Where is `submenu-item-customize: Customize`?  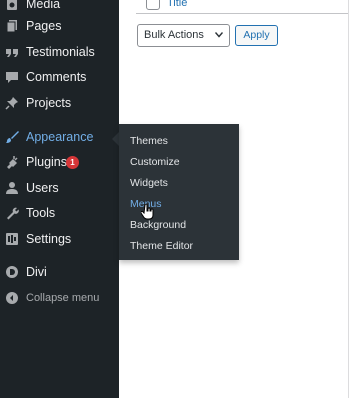 submenu-item-customize: Customize is located at coordinates (155, 162).